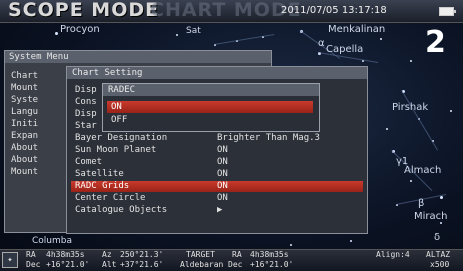 The image size is (463, 271). I want to click on system-menu-item: Syste, so click(24, 100).